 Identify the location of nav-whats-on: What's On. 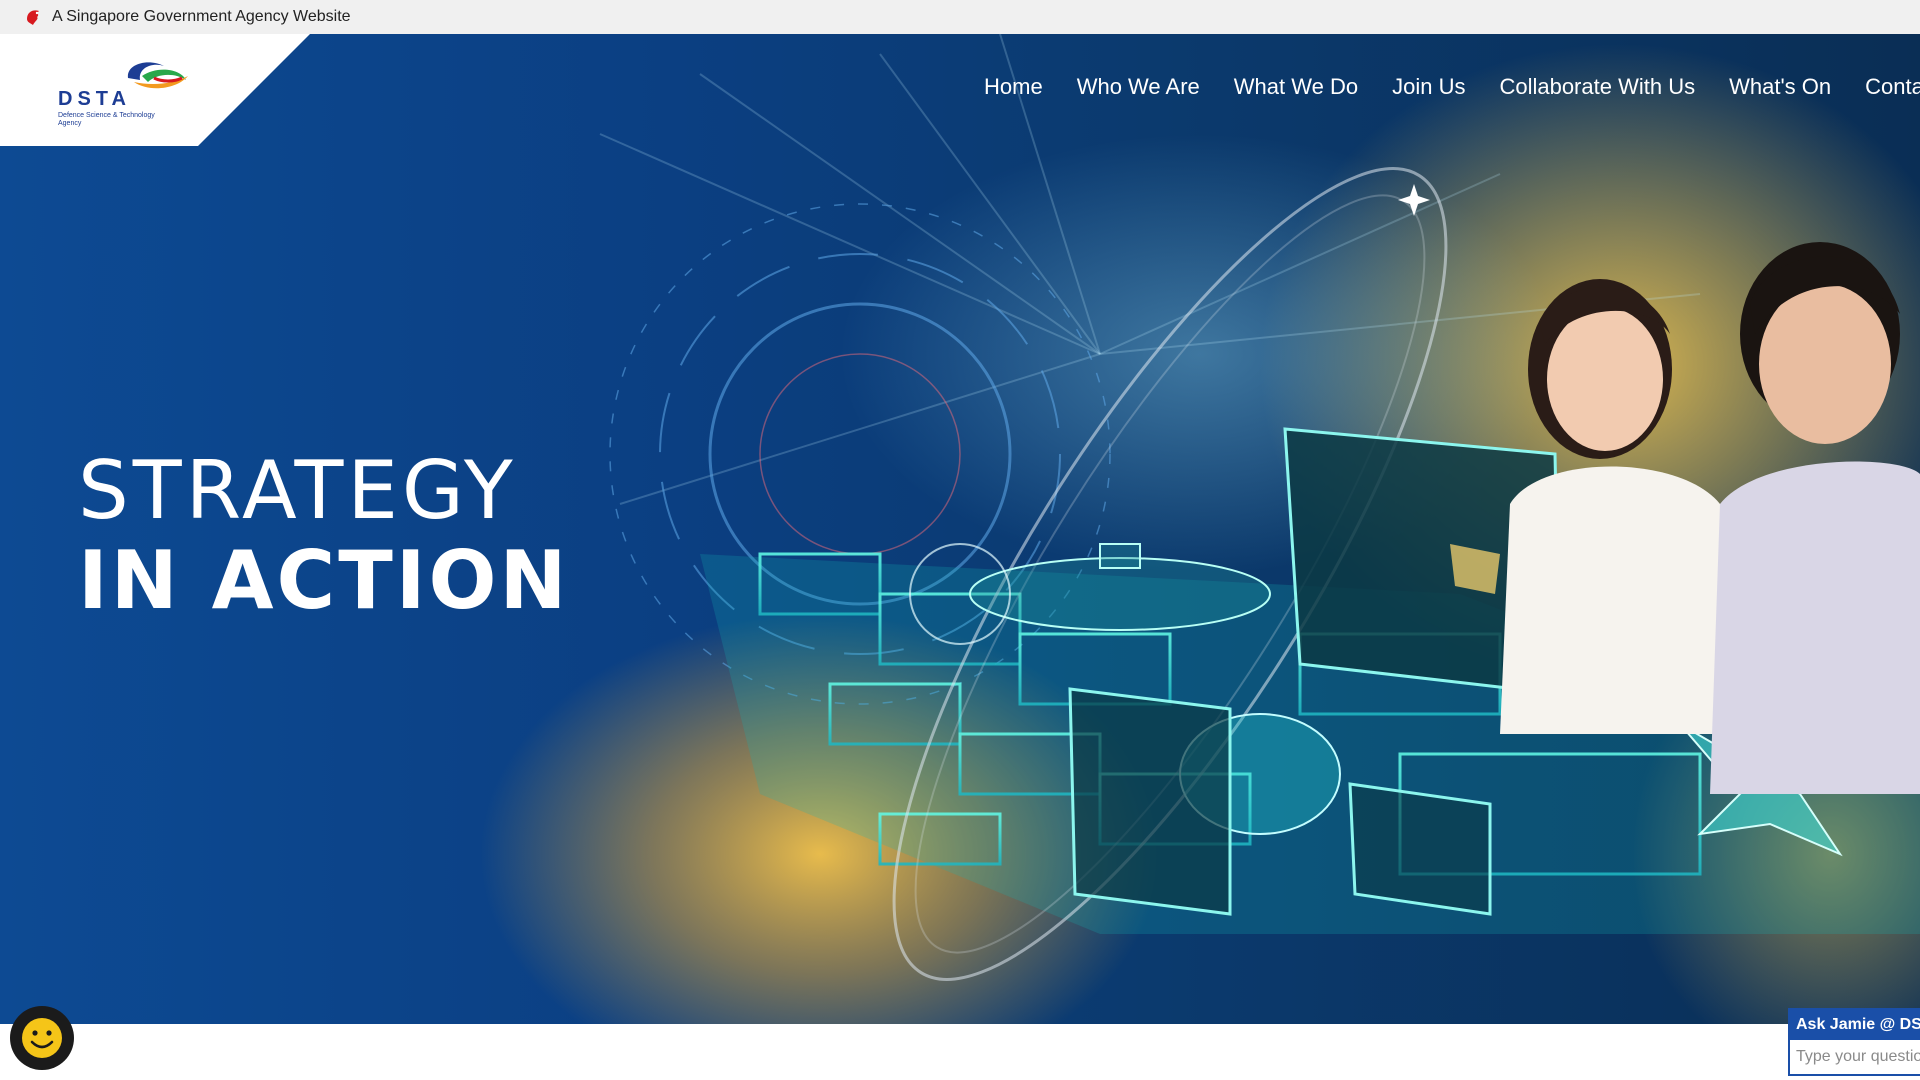
(1780, 87).